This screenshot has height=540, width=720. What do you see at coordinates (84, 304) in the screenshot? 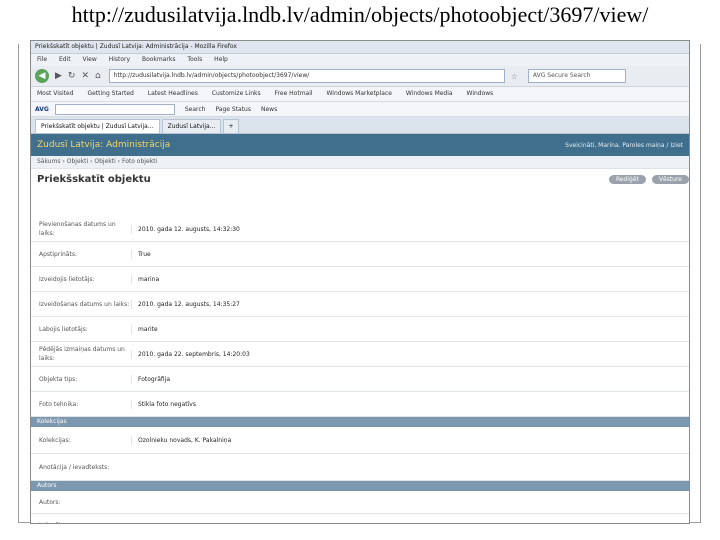
I see `field-label: Izveidošanas datums un laiks:` at bounding box center [84, 304].